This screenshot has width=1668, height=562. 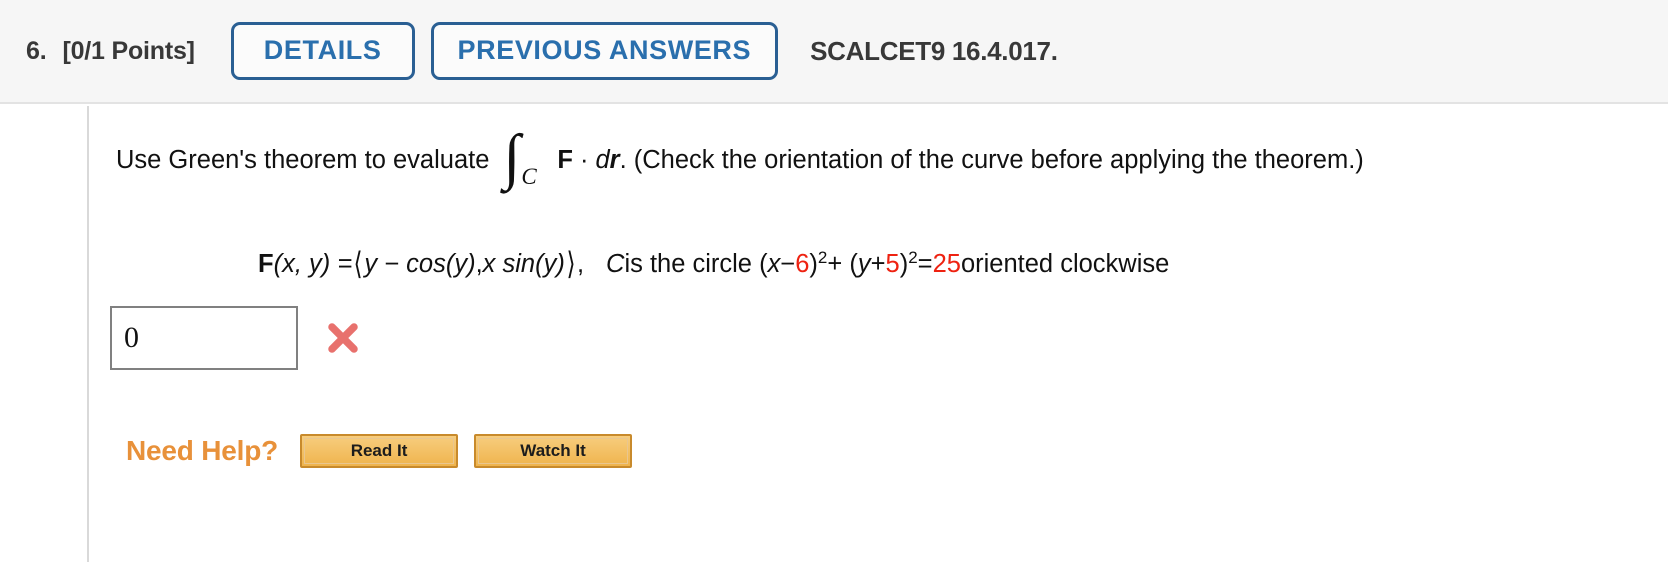 What do you see at coordinates (892, 264) in the screenshot?
I see `circle-center-y: 5` at bounding box center [892, 264].